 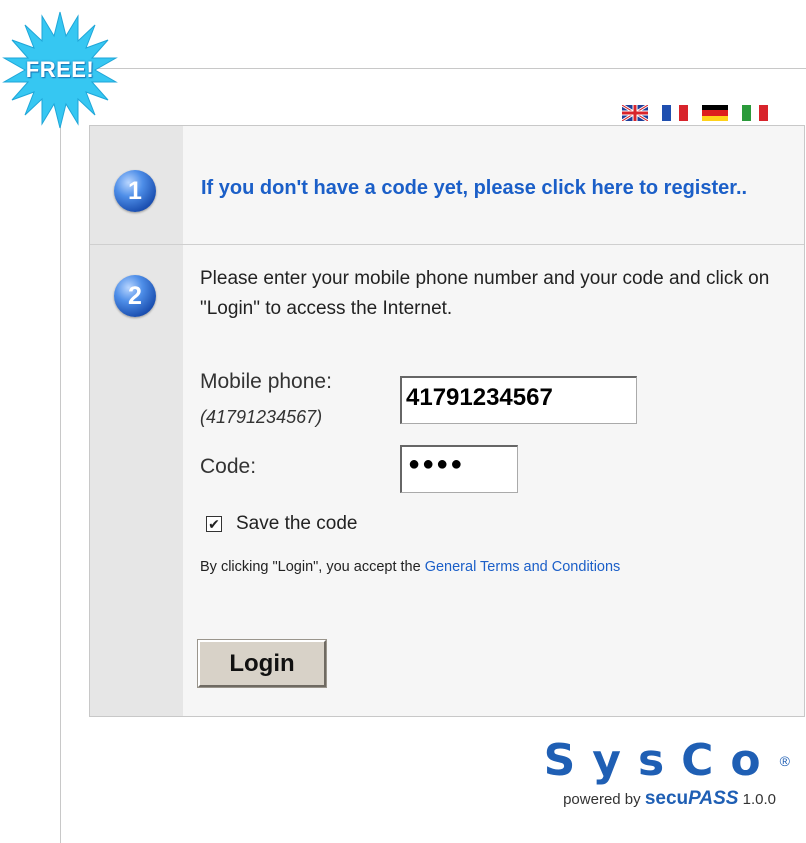 What do you see at coordinates (523, 567) in the screenshot?
I see `terms-link: General Terms and Conditions` at bounding box center [523, 567].